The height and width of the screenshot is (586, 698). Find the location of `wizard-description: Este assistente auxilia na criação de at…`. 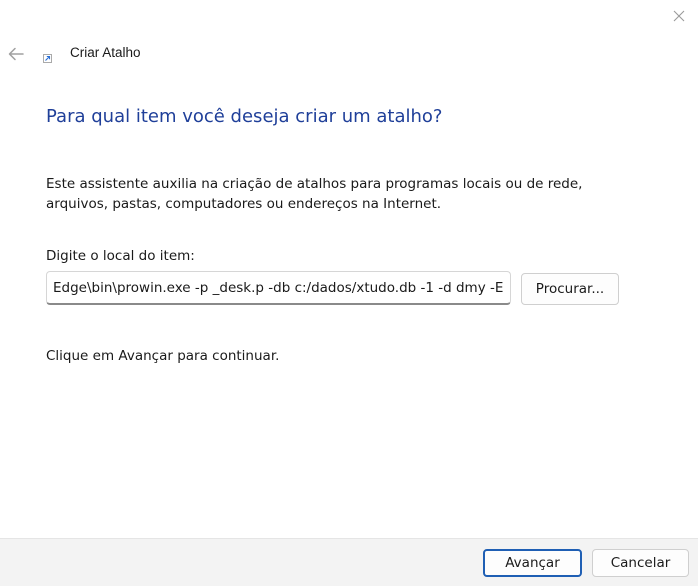

wizard-description: Este assistente auxilia na criação de at… is located at coordinates (314, 194).